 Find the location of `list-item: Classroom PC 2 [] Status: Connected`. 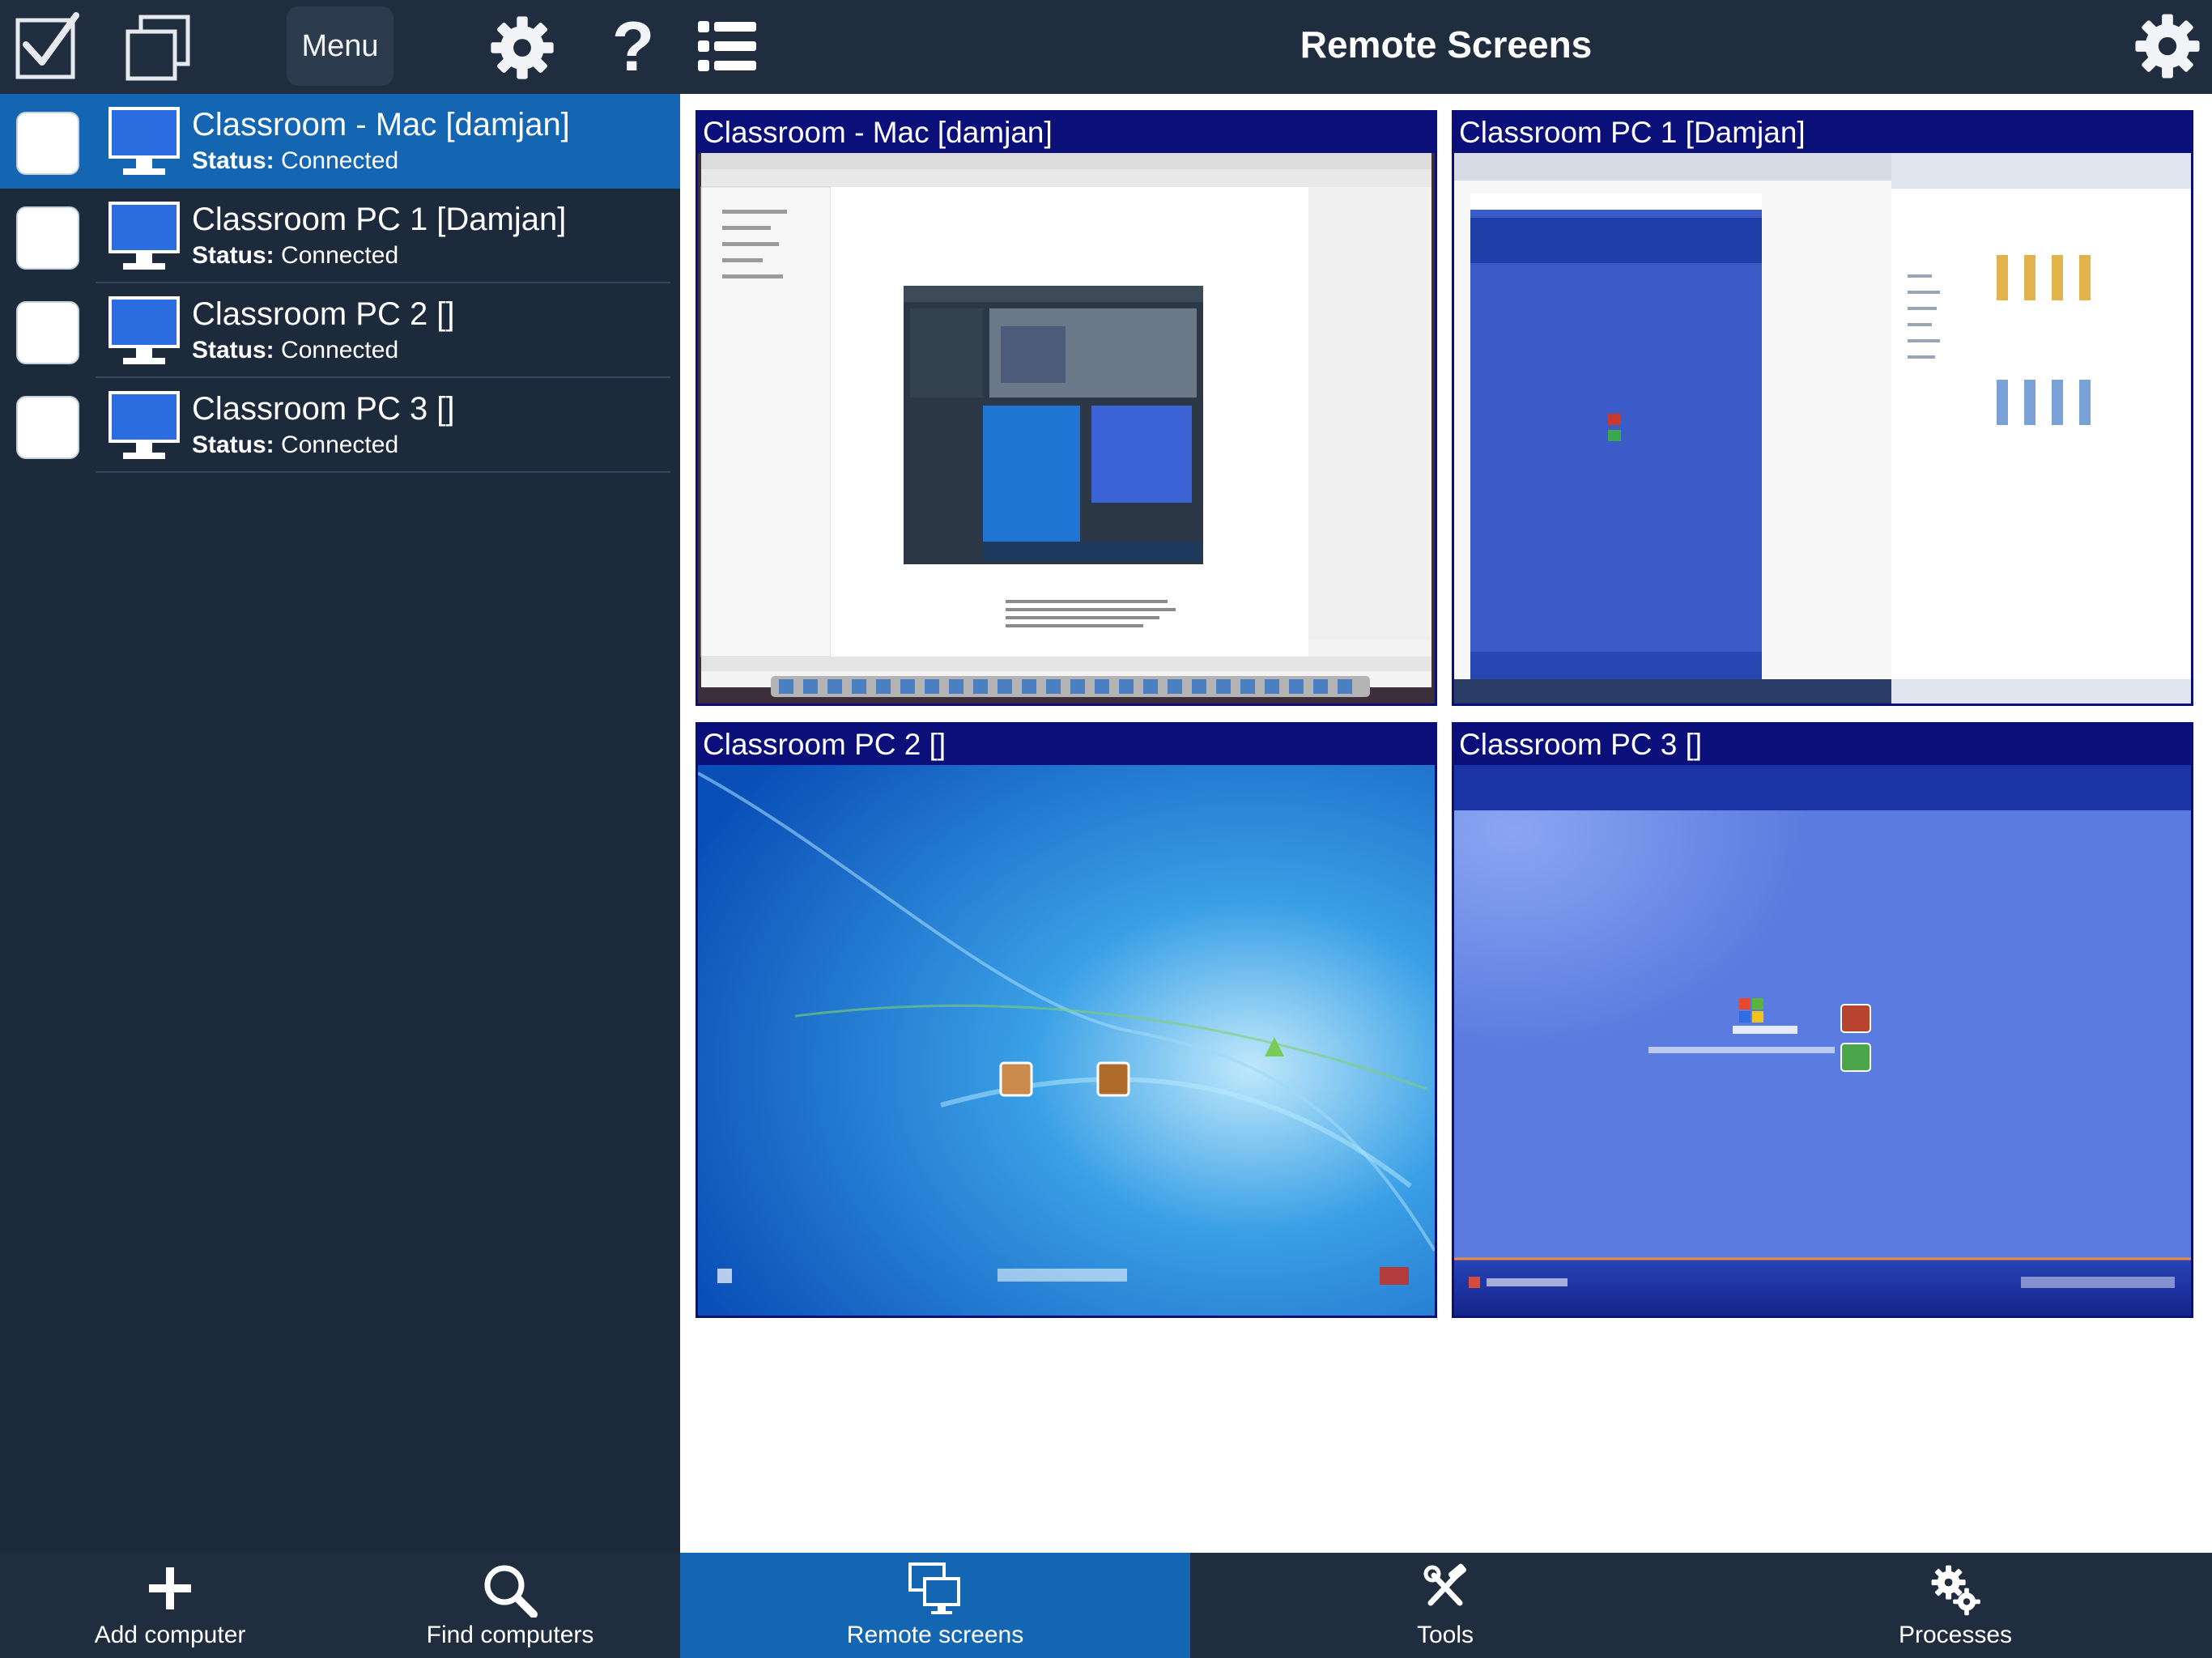

list-item: Classroom PC 2 [] Status: Connected is located at coordinates (340, 330).